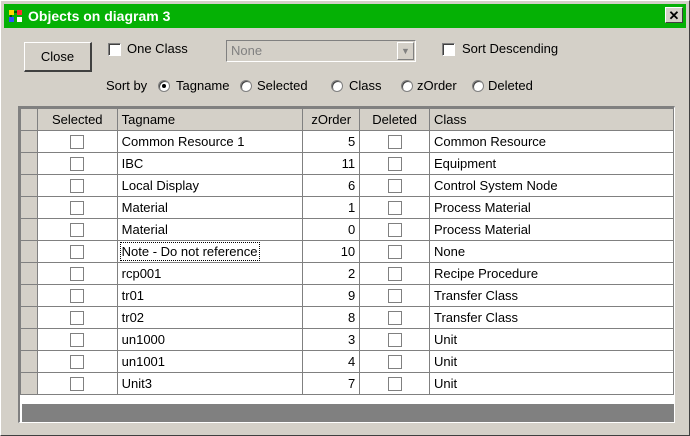 This screenshot has height=436, width=690. I want to click on class-combobox: None ▼, so click(321, 51).